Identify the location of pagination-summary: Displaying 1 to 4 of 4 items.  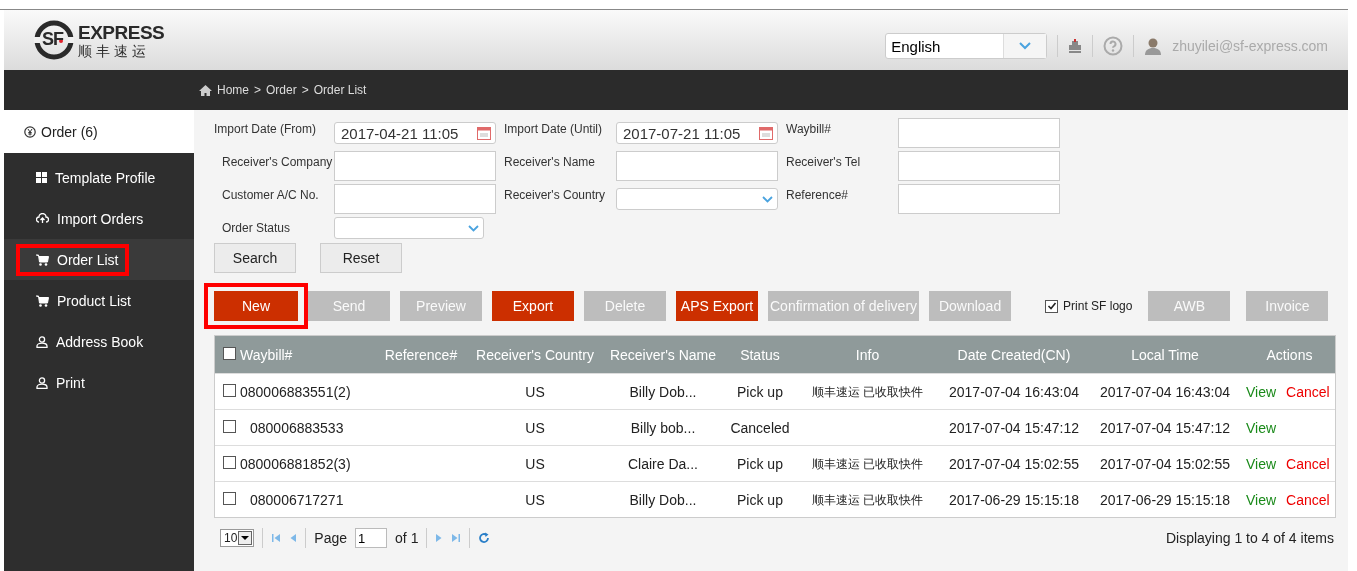
(1249, 538).